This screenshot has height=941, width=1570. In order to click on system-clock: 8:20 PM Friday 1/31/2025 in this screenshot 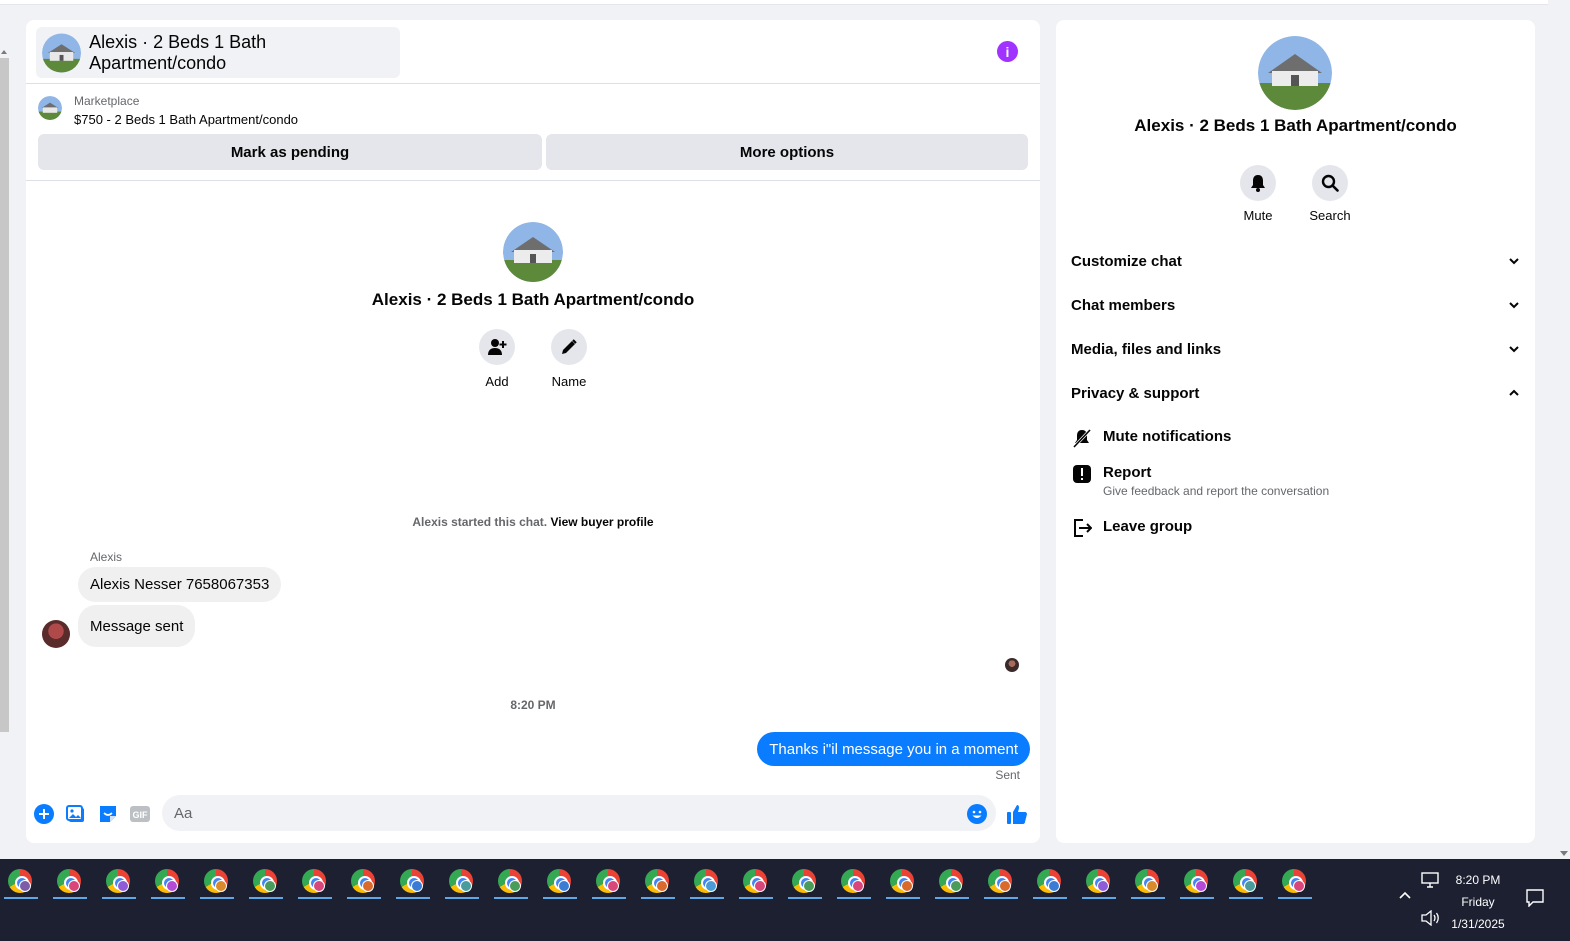, I will do `click(1478, 902)`.